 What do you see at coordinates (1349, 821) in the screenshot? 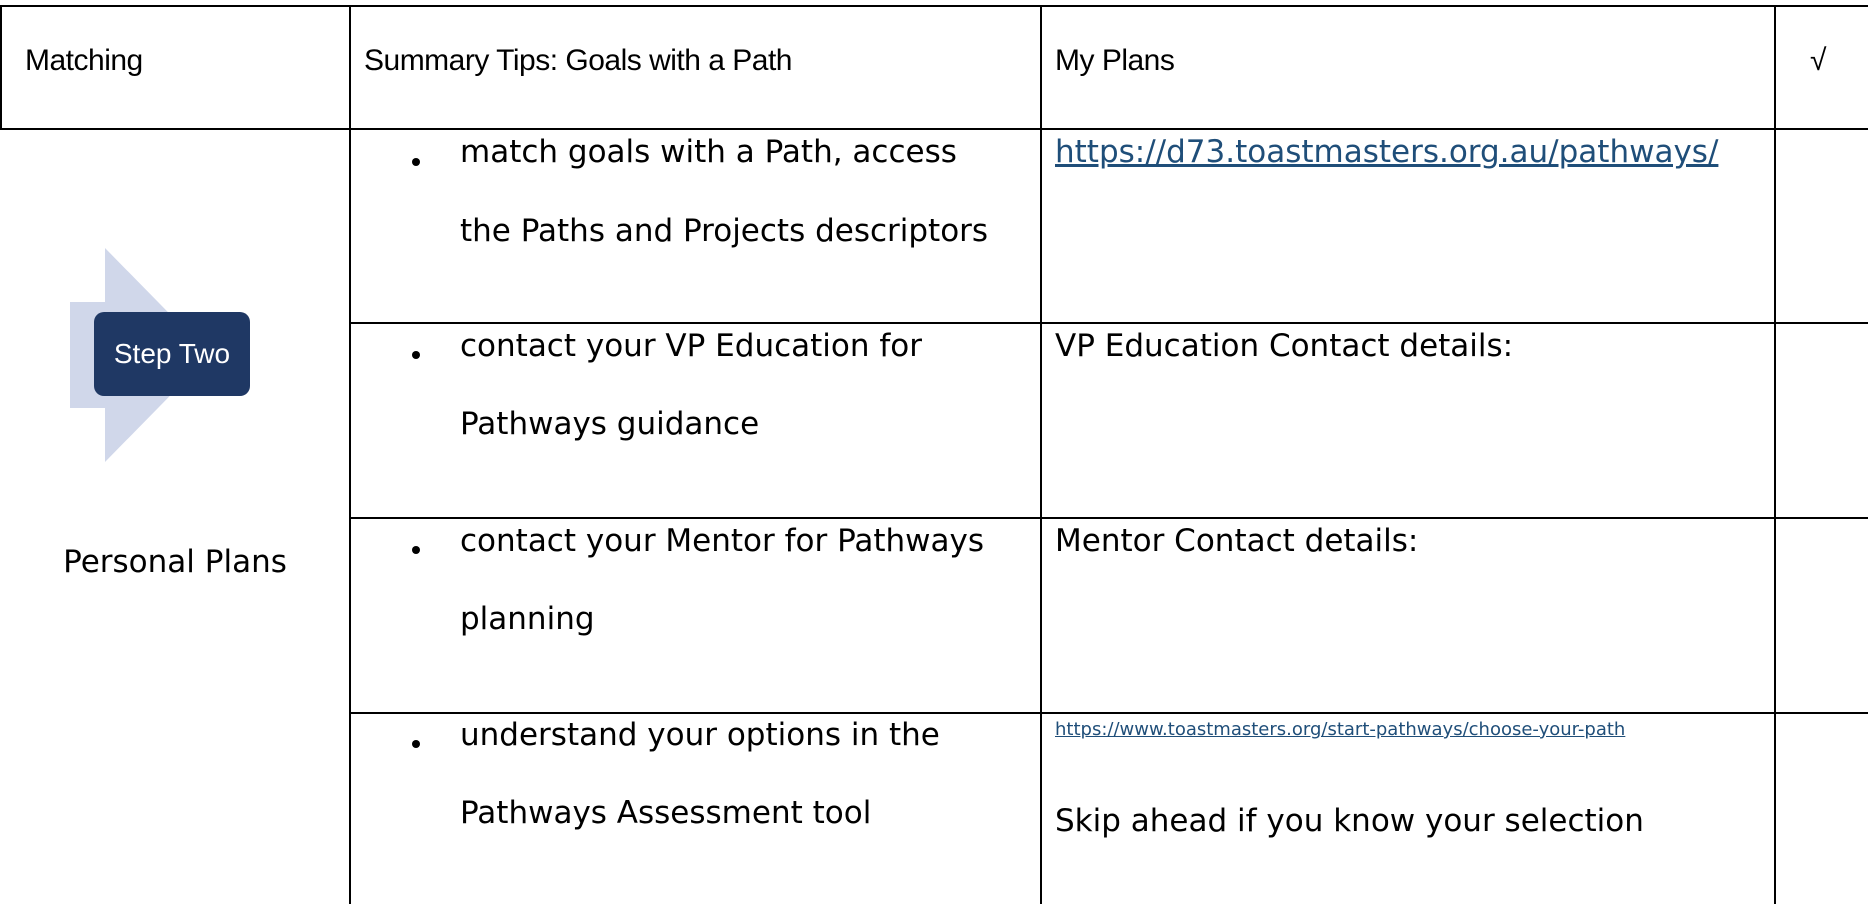
I see `skip-ahead-note: Skip ahead if you know your selection` at bounding box center [1349, 821].